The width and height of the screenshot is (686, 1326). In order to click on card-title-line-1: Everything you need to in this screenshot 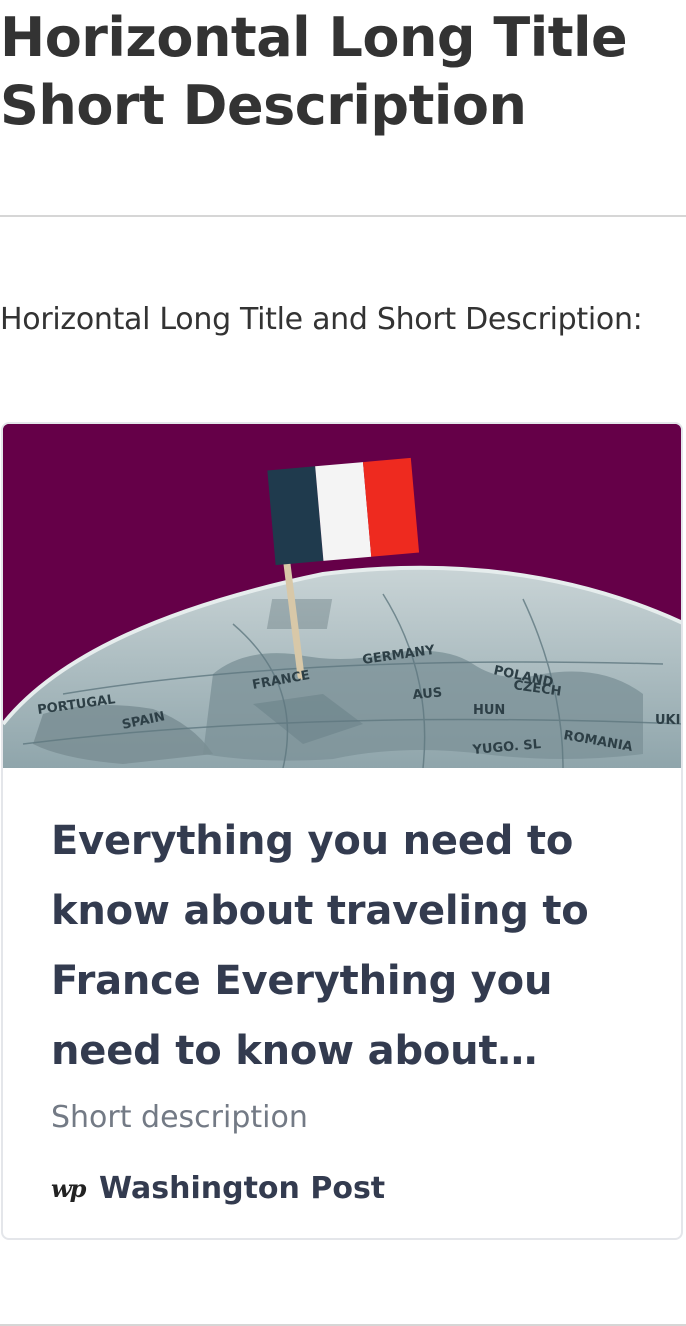, I will do `click(312, 841)`.